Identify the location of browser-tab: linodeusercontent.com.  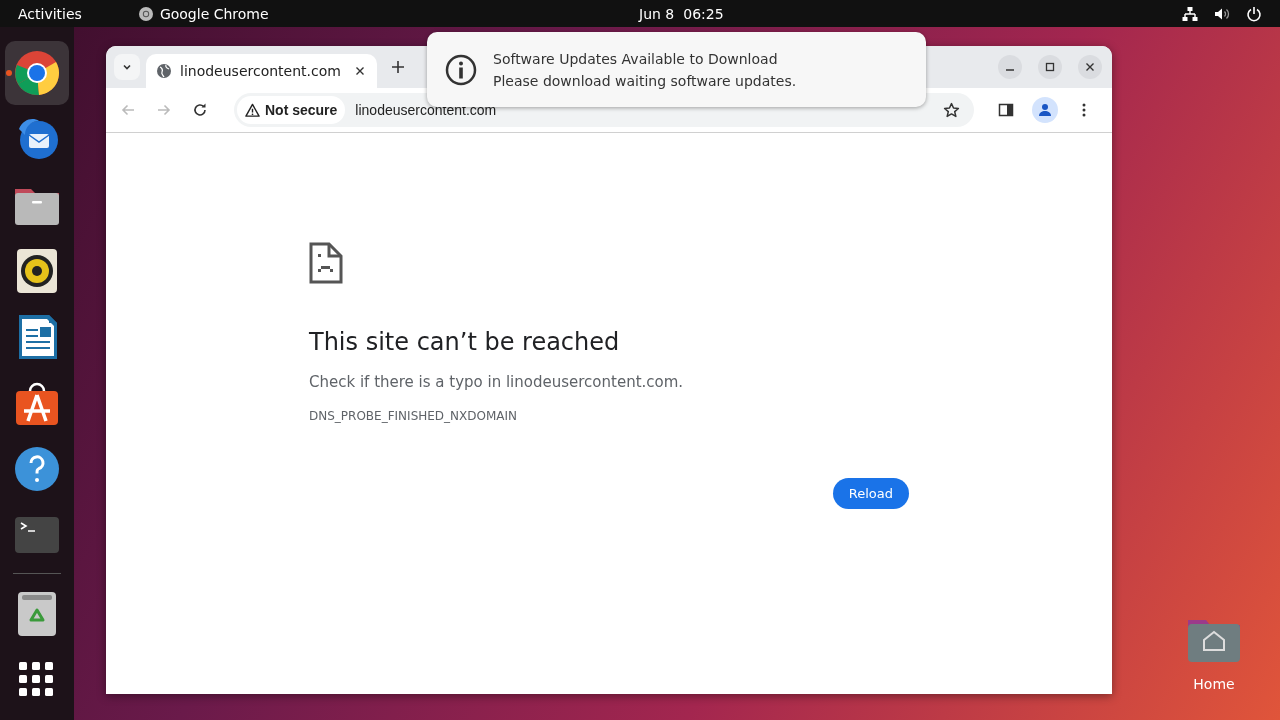
(261, 71).